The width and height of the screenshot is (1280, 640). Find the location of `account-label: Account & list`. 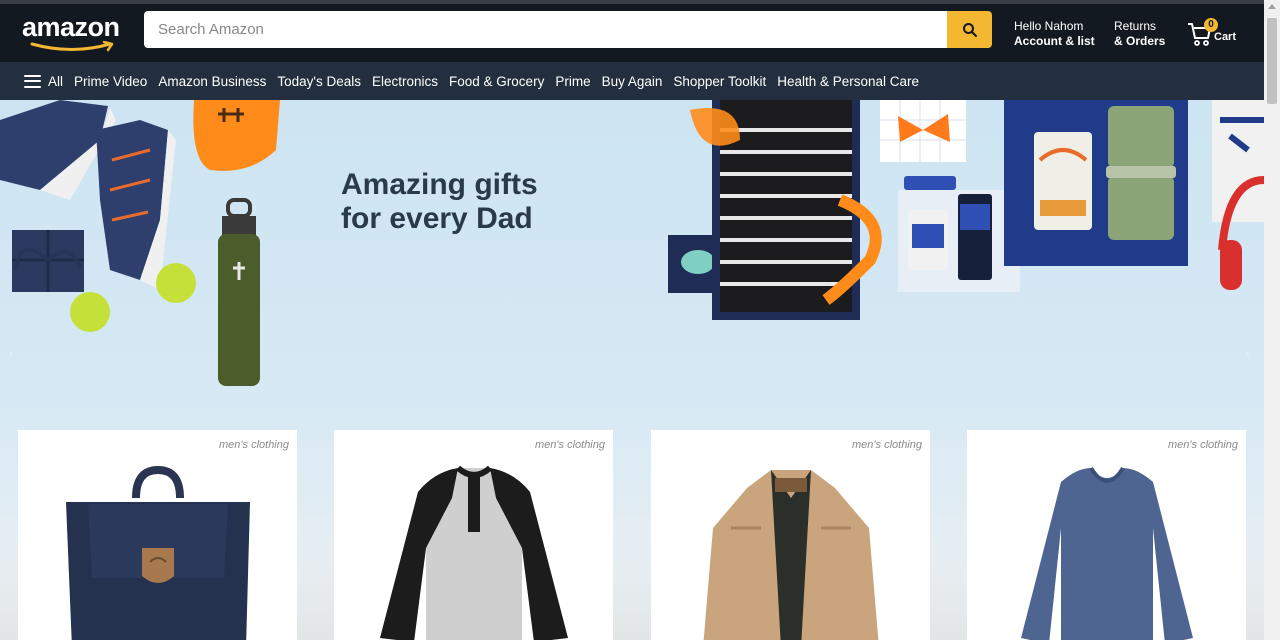

account-label: Account & list is located at coordinates (1054, 41).